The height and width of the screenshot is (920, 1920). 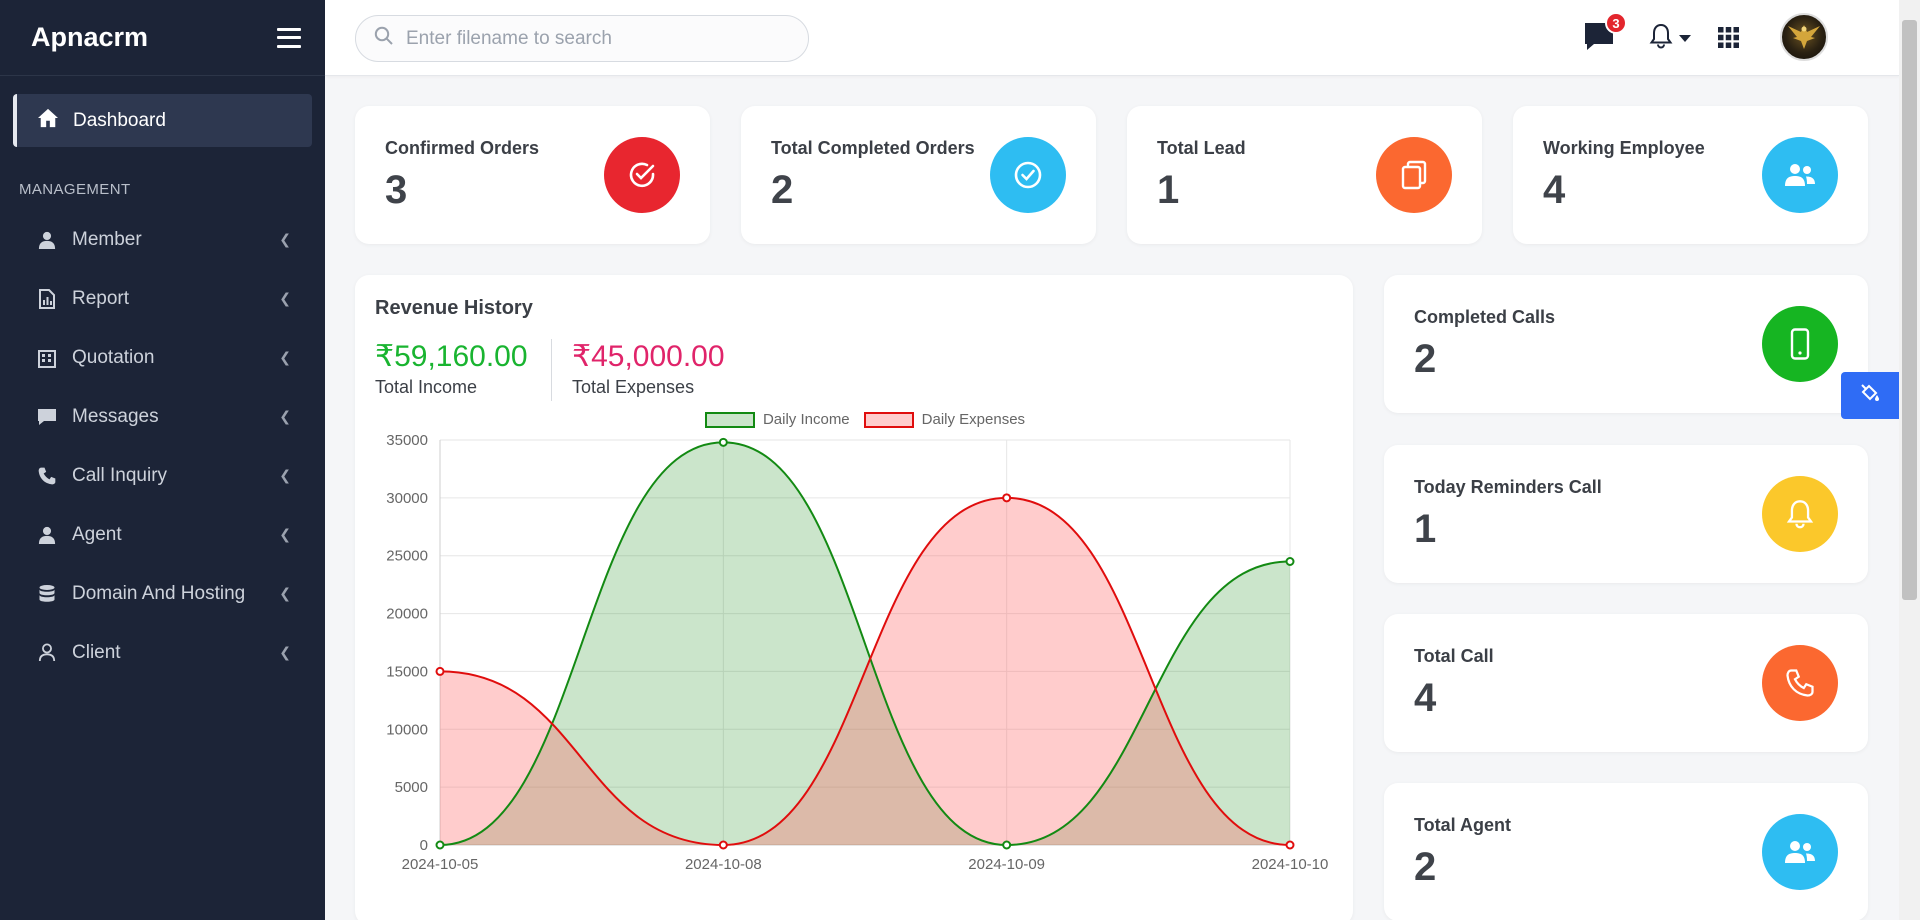 I want to click on search-input, so click(x=596, y=38).